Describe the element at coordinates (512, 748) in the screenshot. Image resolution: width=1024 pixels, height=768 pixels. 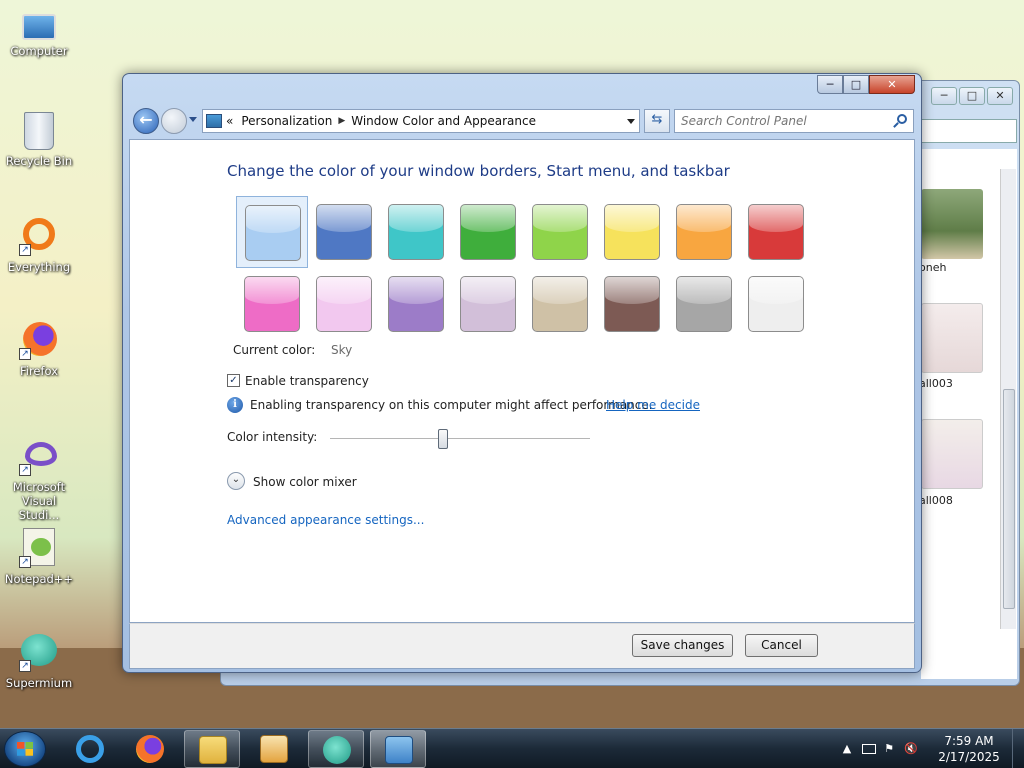
I see `taskbar: ▲ ⚑ 🔇 7:59 AM 2/17/2025` at that location.